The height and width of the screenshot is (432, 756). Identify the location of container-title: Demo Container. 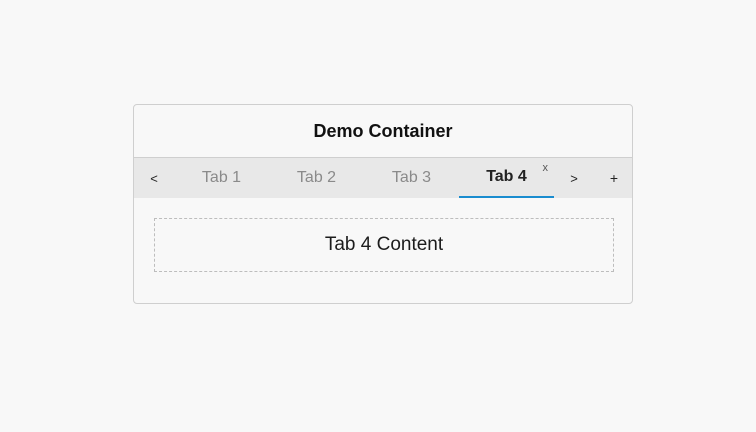
(383, 130).